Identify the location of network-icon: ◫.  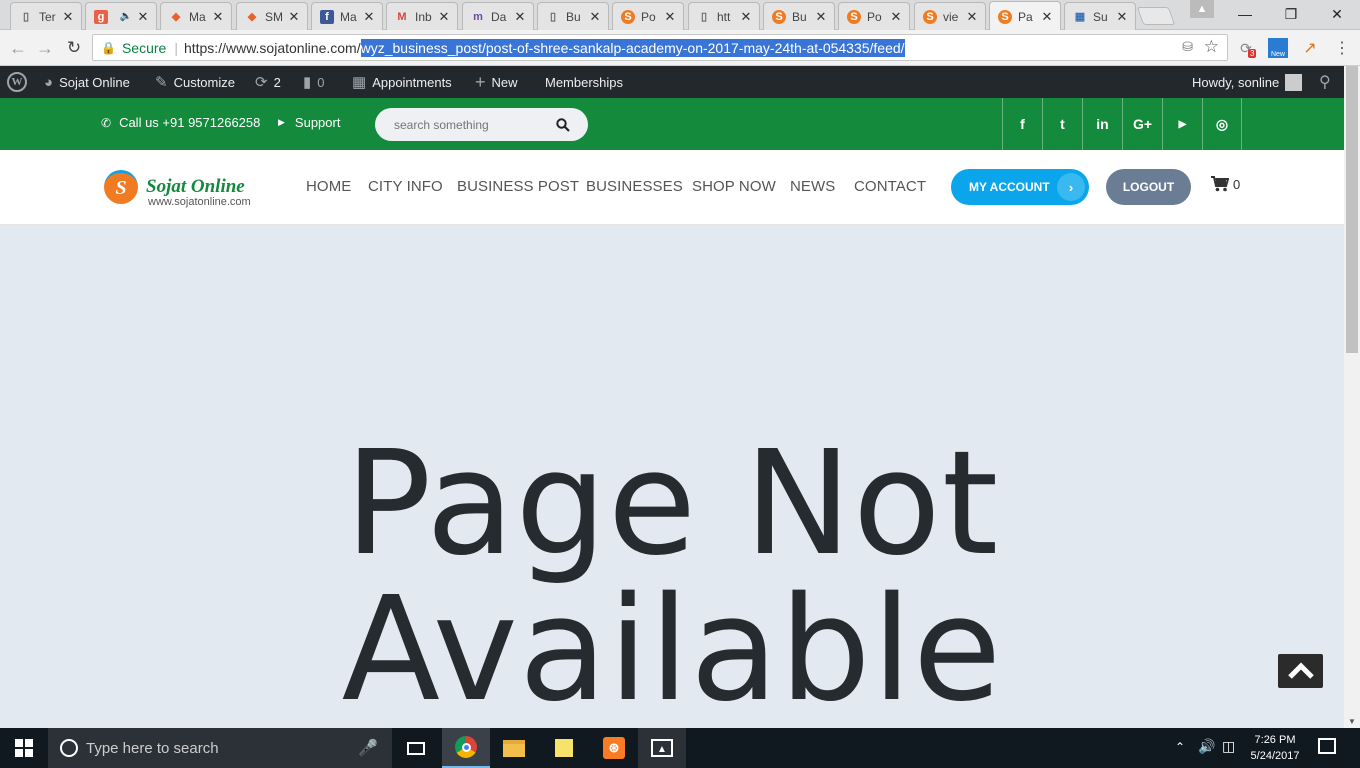
(1228, 746).